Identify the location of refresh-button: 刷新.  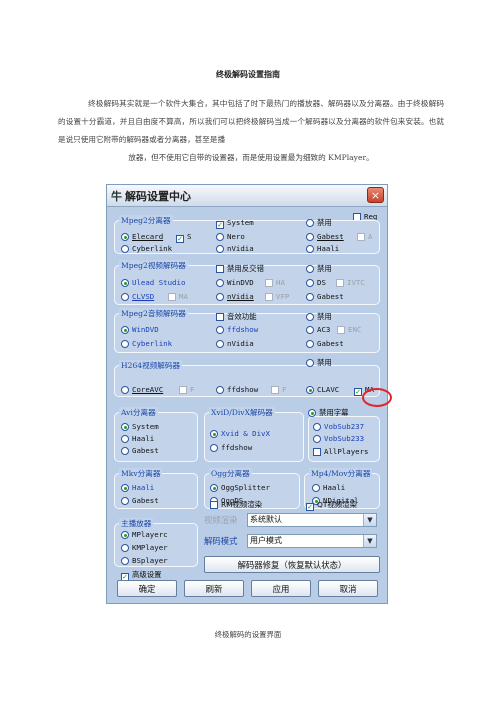
(214, 588).